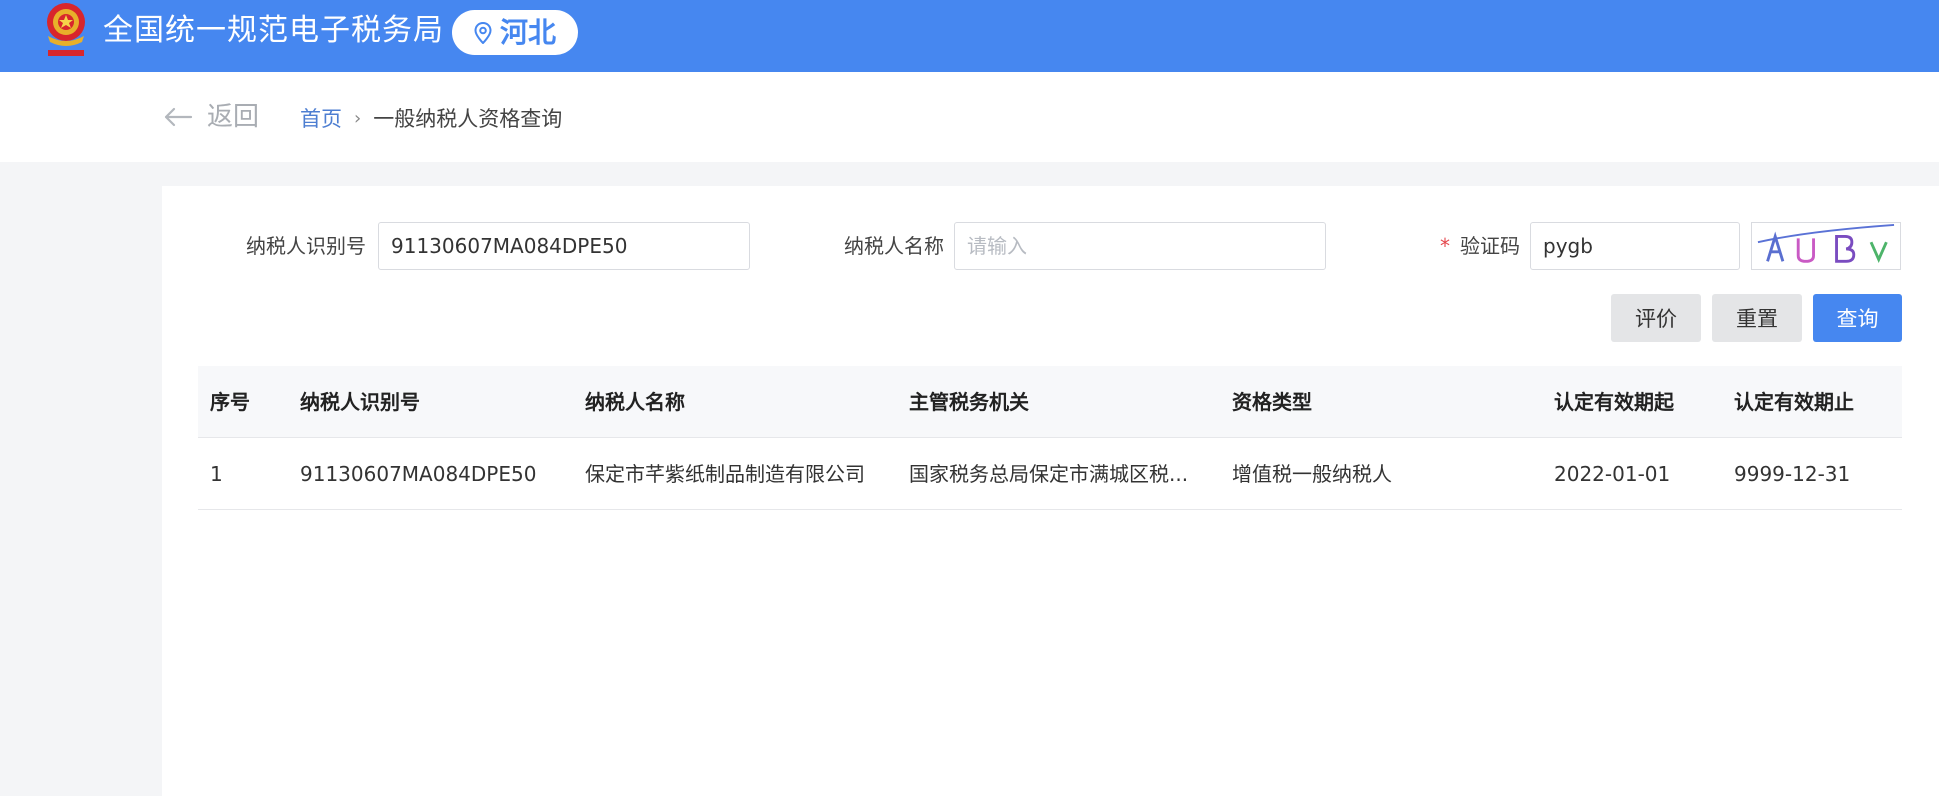 The height and width of the screenshot is (796, 1939). What do you see at coordinates (1445, 246) in the screenshot?
I see `required-mark: *` at bounding box center [1445, 246].